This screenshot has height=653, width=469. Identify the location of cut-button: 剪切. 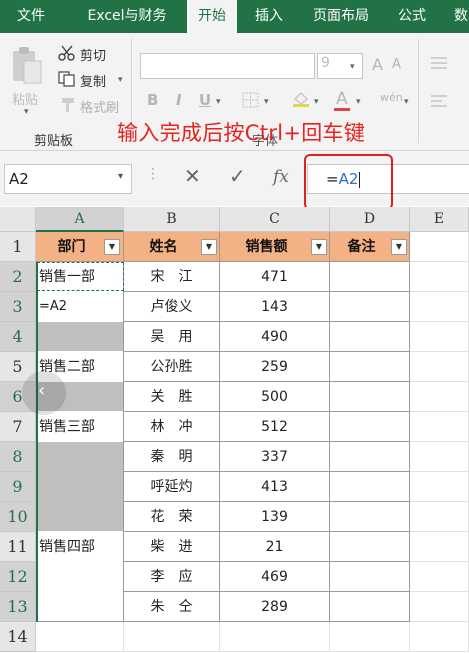
(93, 54).